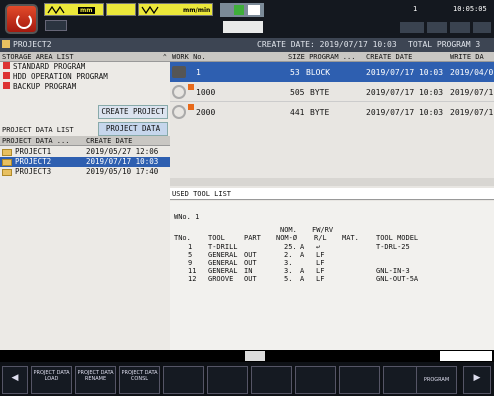  Describe the element at coordinates (466, 356) in the screenshot. I see `input-field` at that location.